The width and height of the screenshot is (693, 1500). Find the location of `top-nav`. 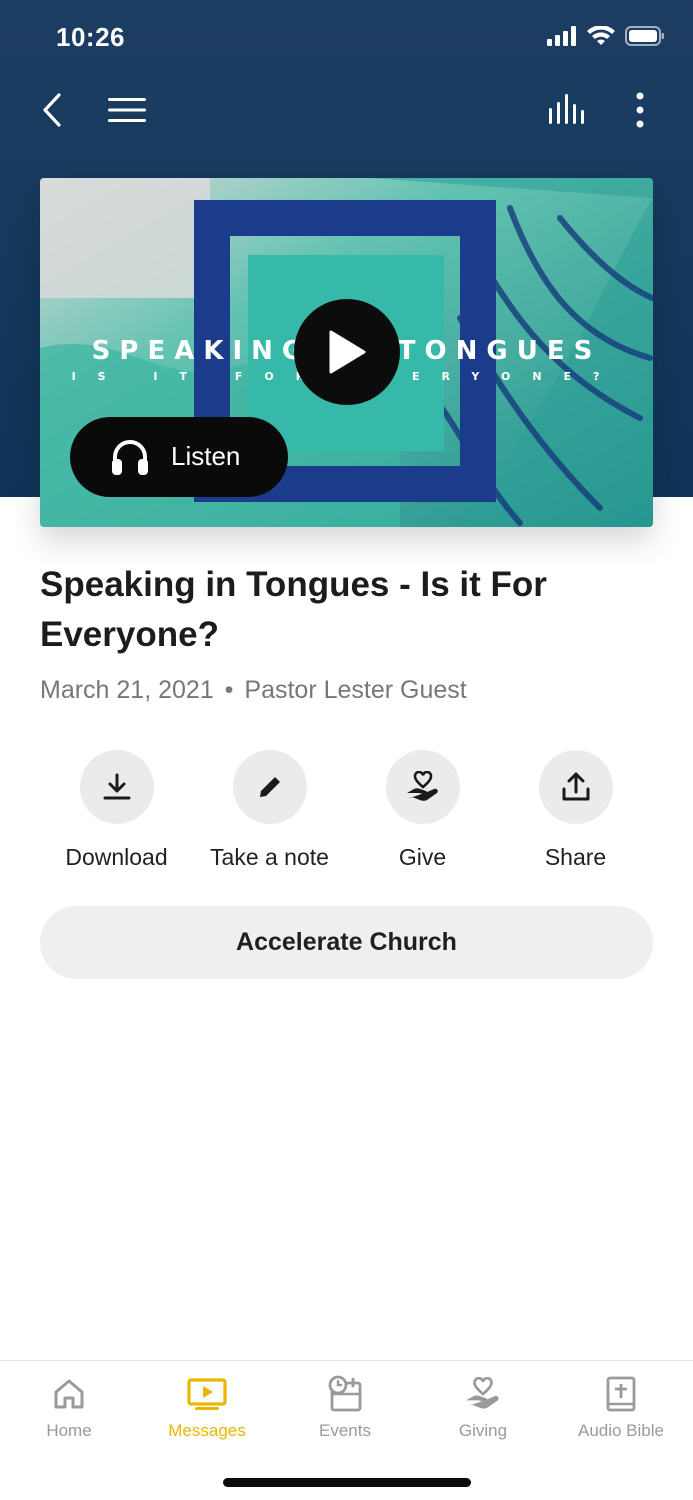

top-nav is located at coordinates (346, 110).